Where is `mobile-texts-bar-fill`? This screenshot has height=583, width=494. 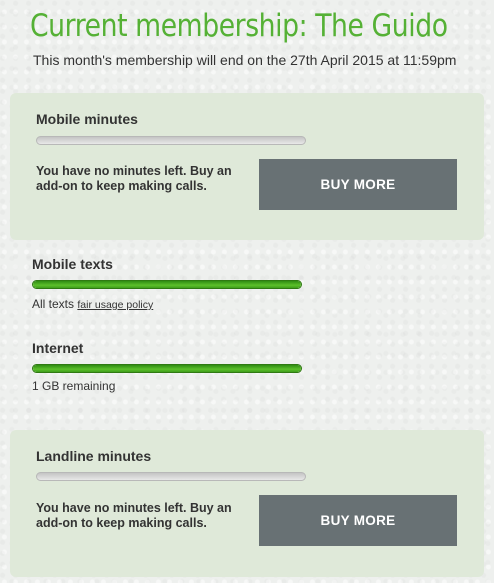 mobile-texts-bar-fill is located at coordinates (167, 284).